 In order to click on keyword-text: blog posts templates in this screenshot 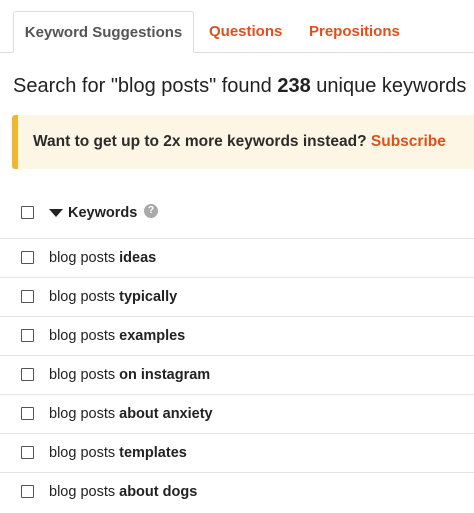, I will do `click(118, 453)`.